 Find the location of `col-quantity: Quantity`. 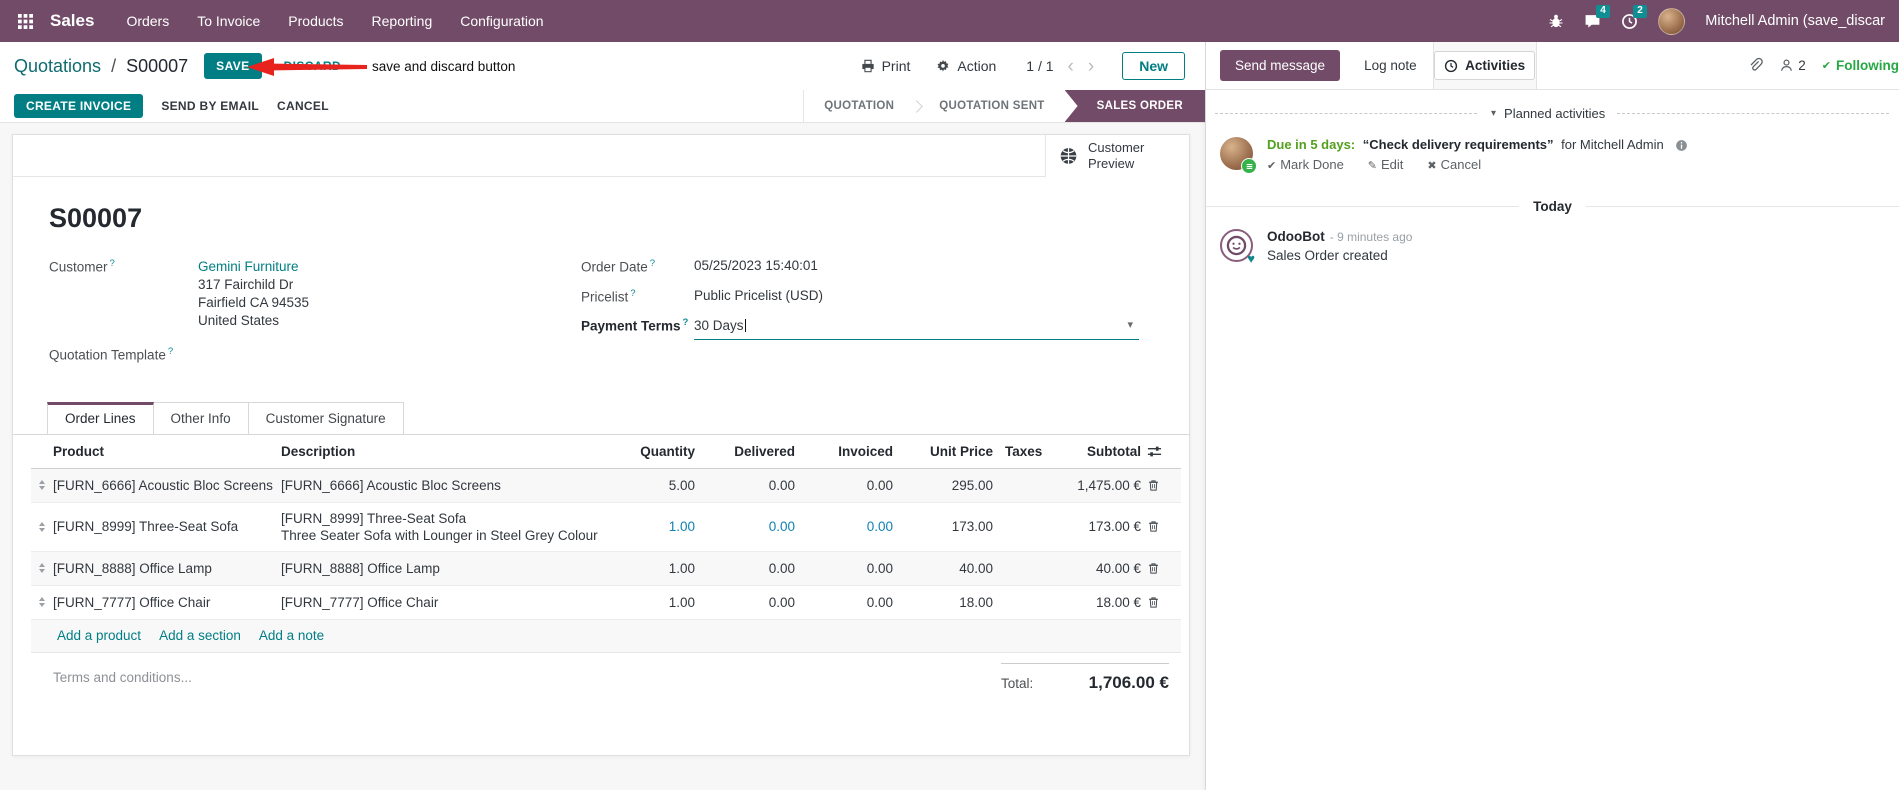

col-quantity: Quantity is located at coordinates (661, 451).